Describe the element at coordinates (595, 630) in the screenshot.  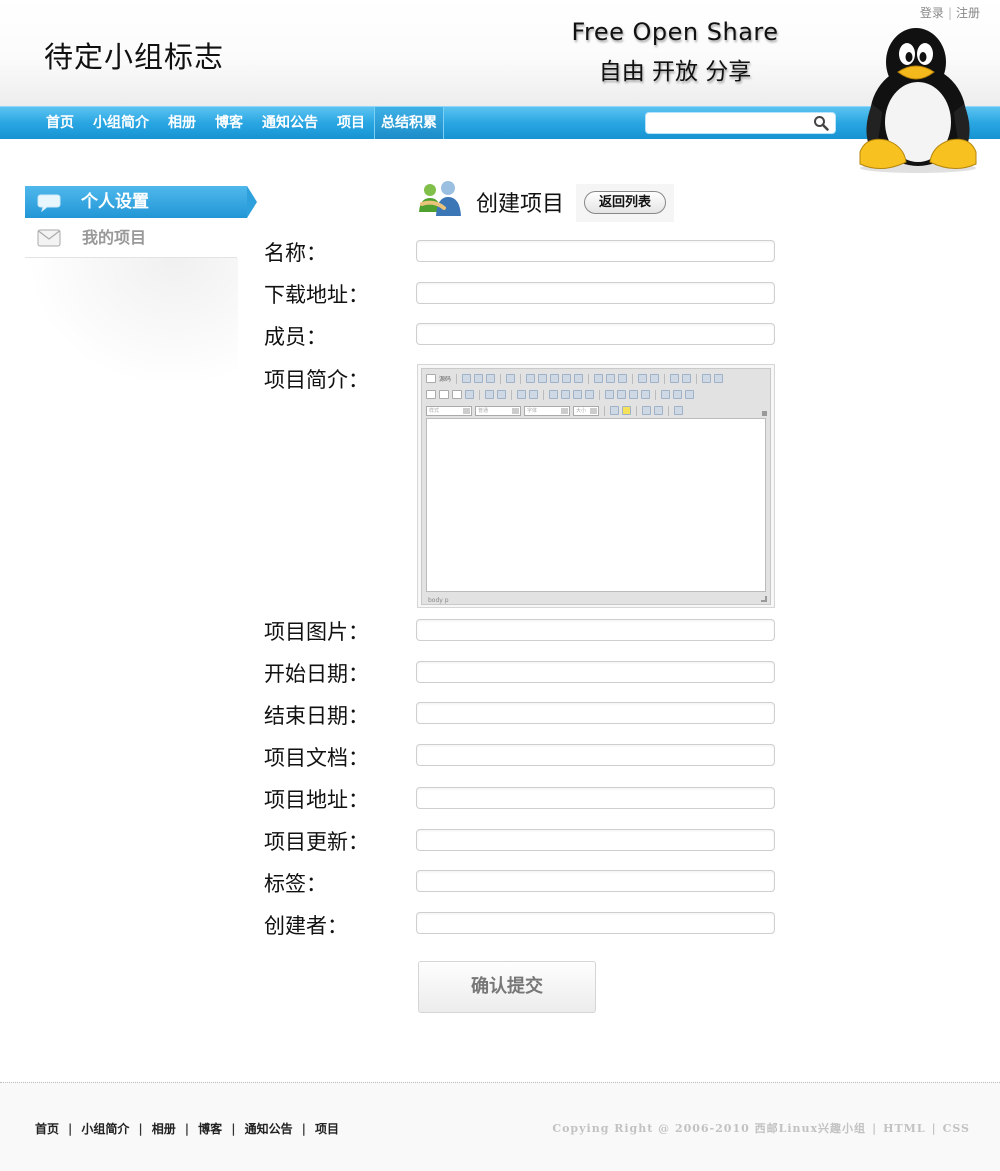
I see `project-image-field` at that location.